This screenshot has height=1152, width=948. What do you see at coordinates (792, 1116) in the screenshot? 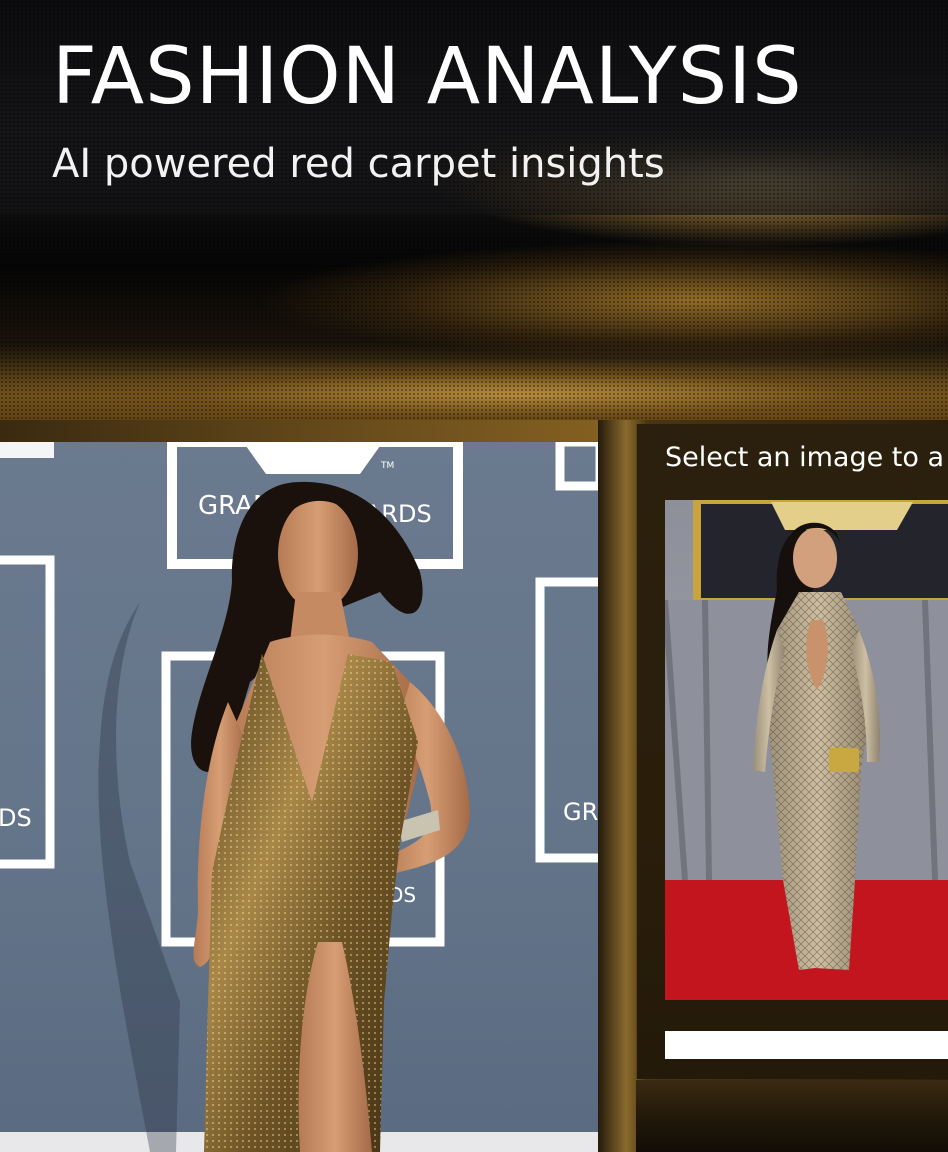
I see `side-panel-lower` at bounding box center [792, 1116].